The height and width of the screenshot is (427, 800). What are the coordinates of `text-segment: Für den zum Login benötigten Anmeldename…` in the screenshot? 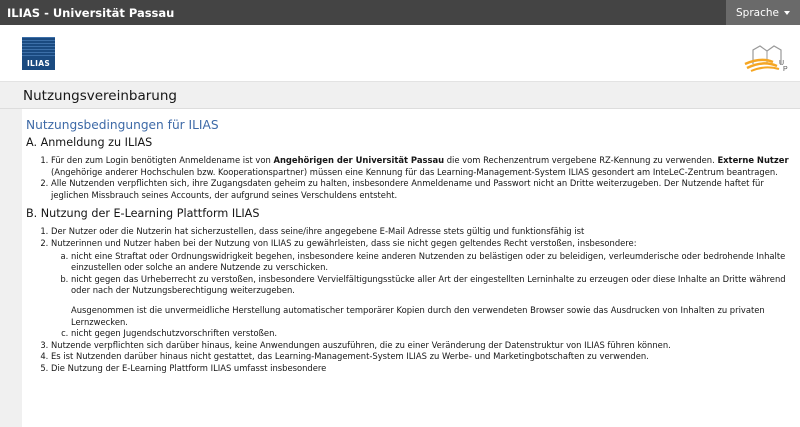 It's located at (162, 160).